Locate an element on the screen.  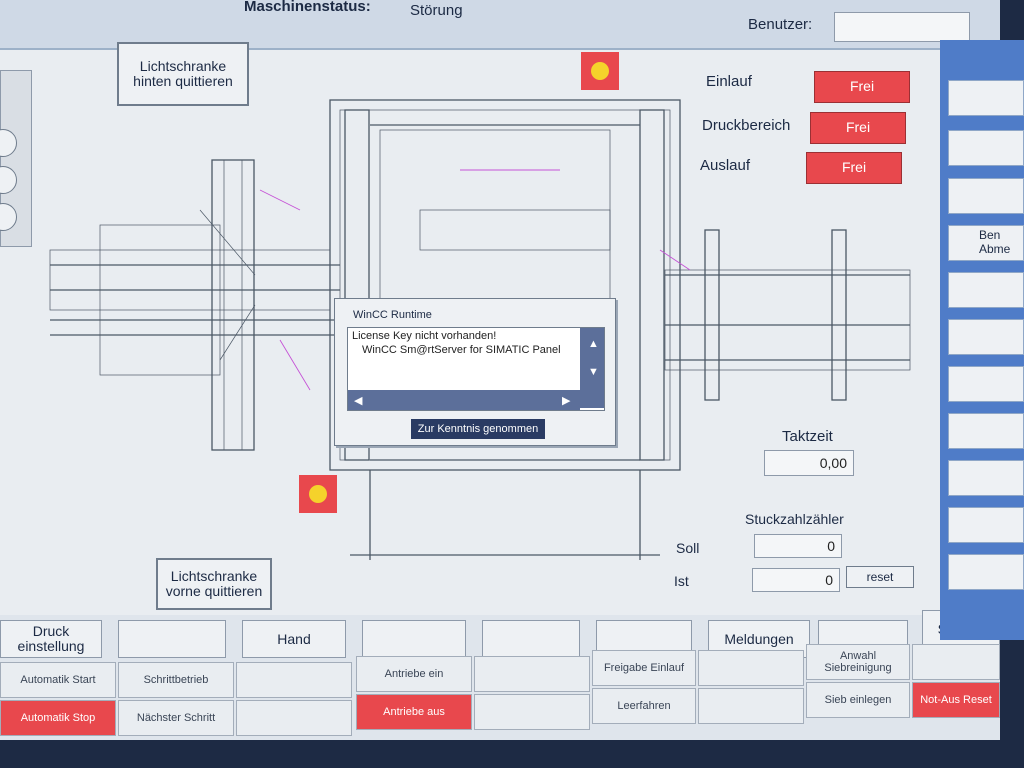
soll-label: Soll is located at coordinates (688, 548).